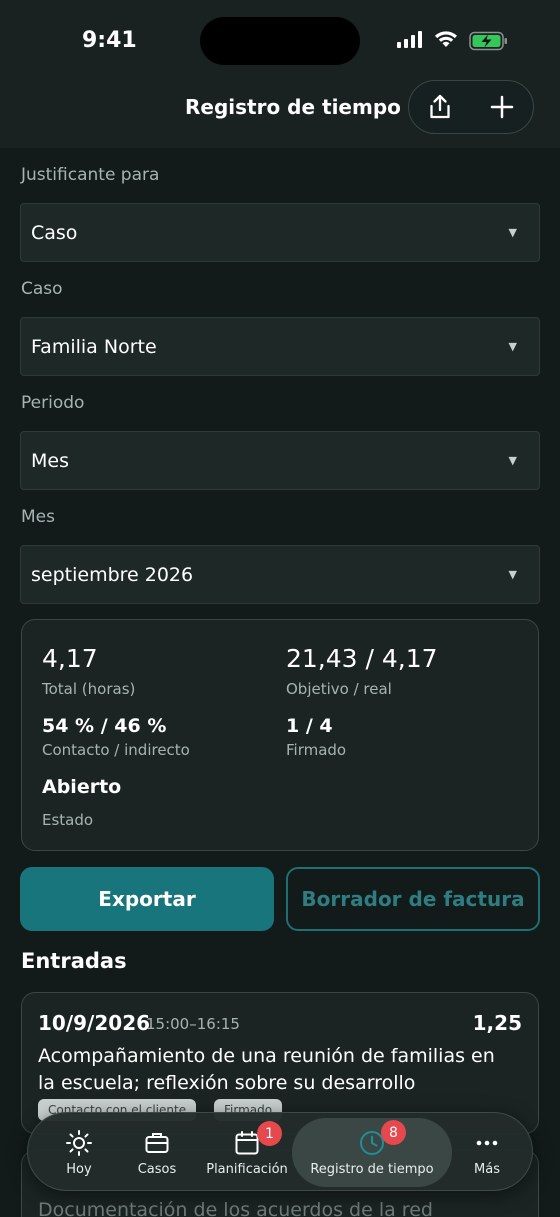 This screenshot has width=560, height=1217. I want to click on sun-icon, so click(79, 1143).